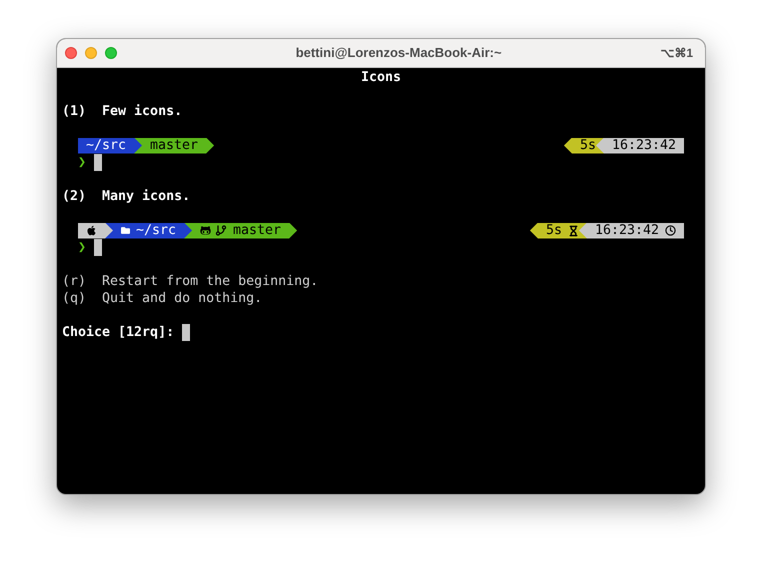  I want to click on zoom-button, so click(111, 53).